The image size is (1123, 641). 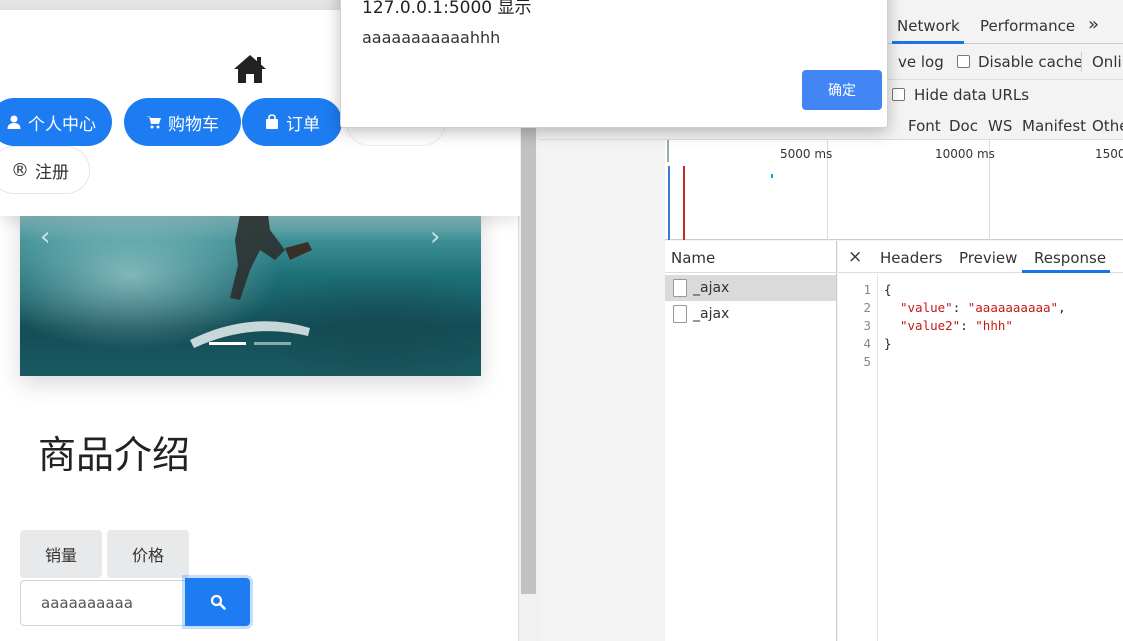 I want to click on line-number: 3, so click(x=867, y=325).